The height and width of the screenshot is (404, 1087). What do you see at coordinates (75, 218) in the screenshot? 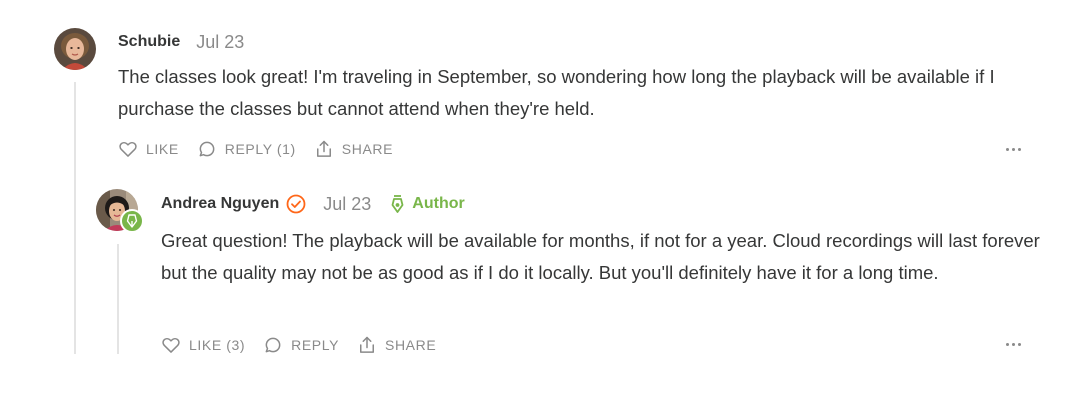
I see `thread-line` at bounding box center [75, 218].